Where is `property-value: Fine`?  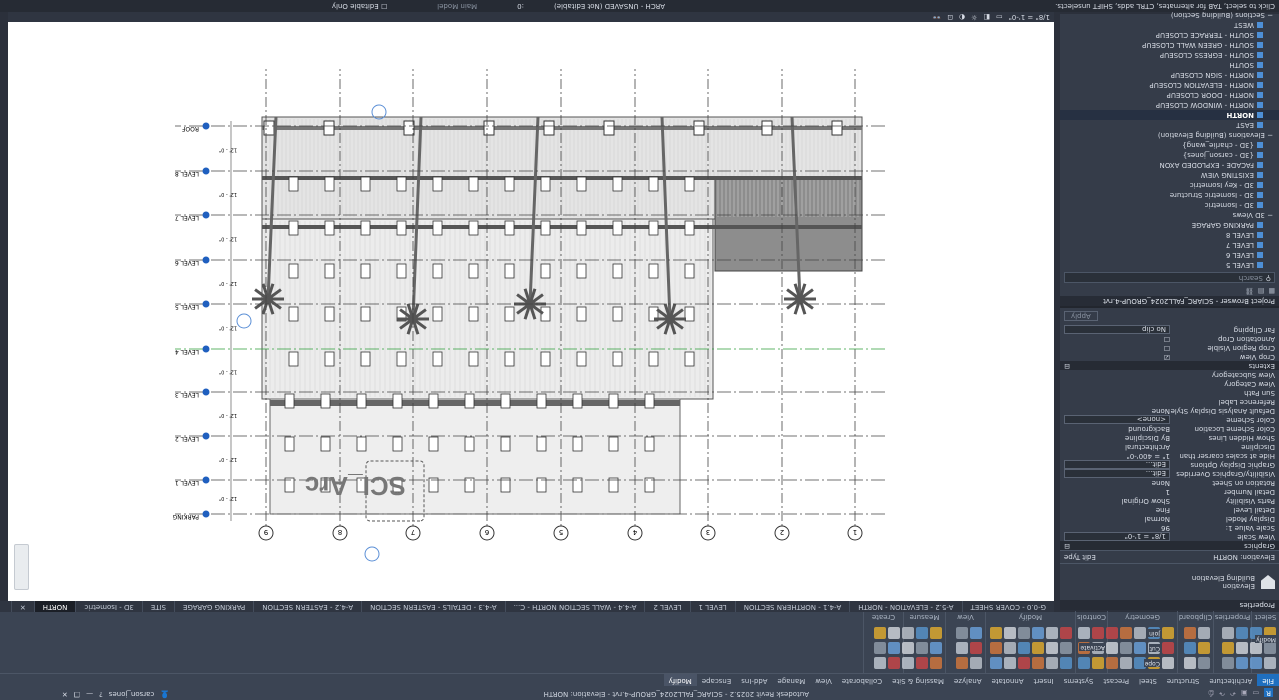 property-value: Fine is located at coordinates (1117, 509).